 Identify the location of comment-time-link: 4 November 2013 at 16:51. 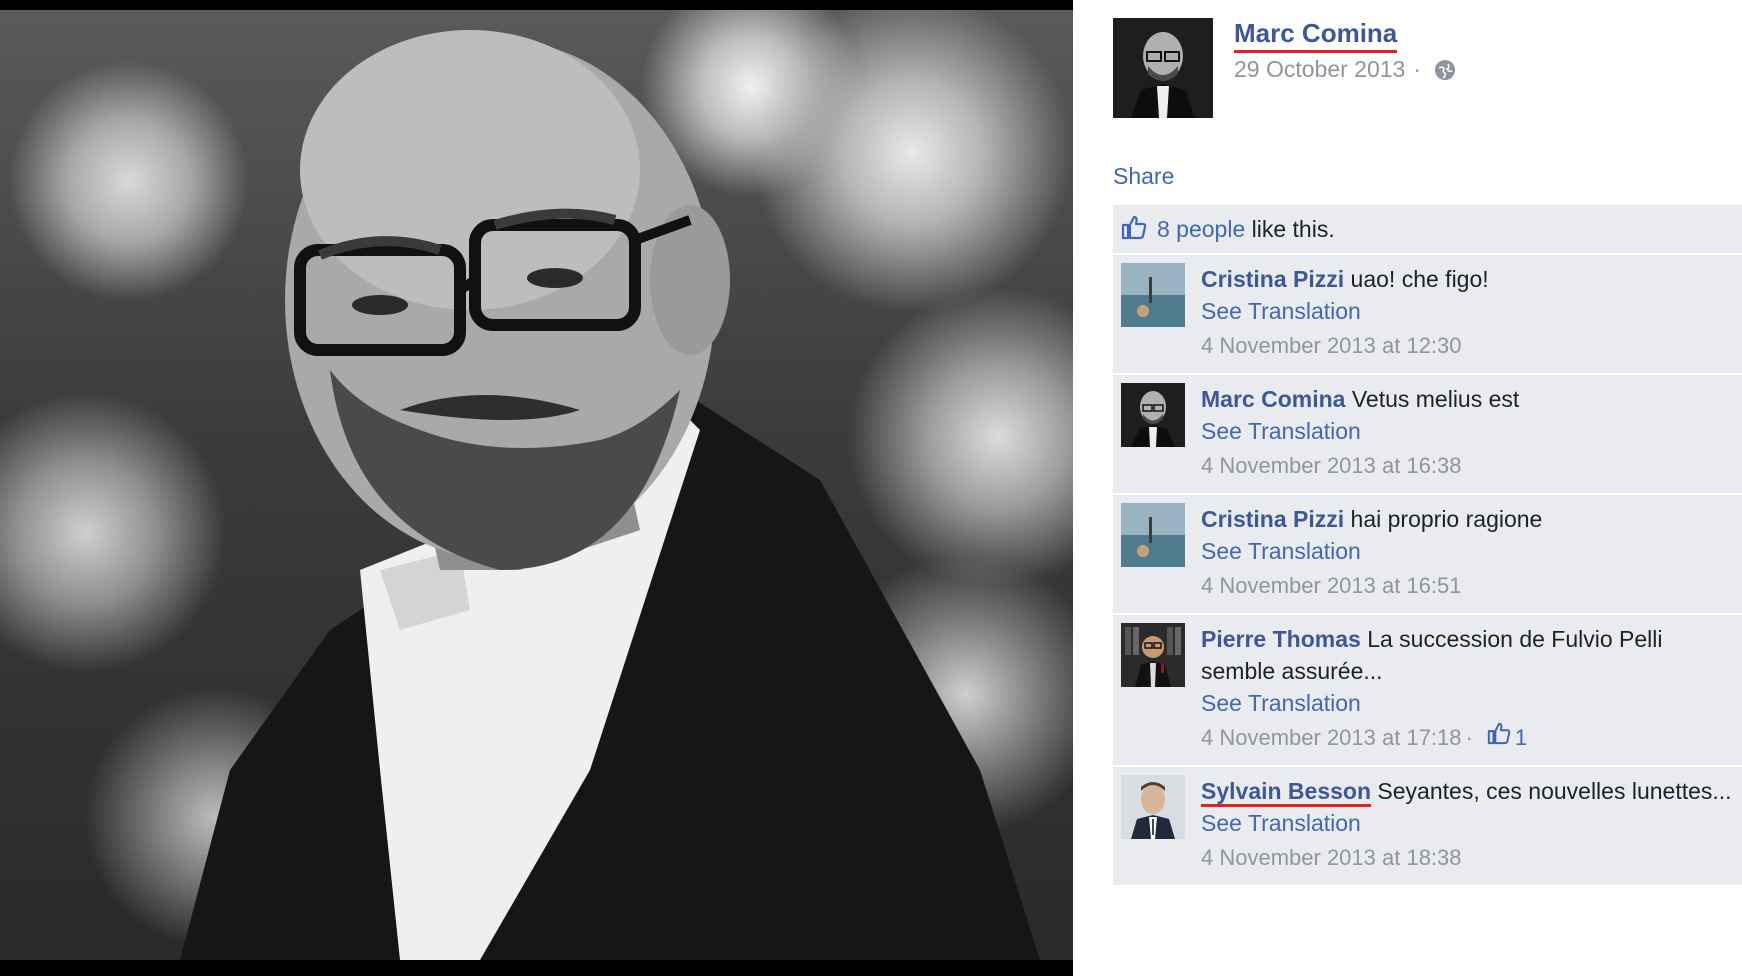
(1331, 586).